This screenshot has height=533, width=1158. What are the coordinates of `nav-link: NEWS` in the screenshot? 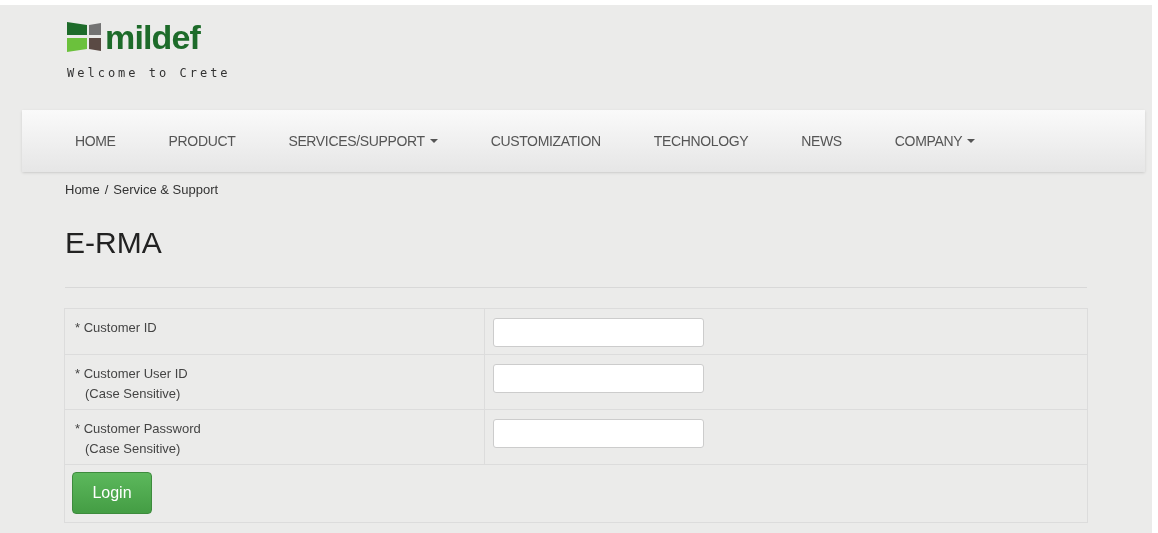 It's located at (821, 141).